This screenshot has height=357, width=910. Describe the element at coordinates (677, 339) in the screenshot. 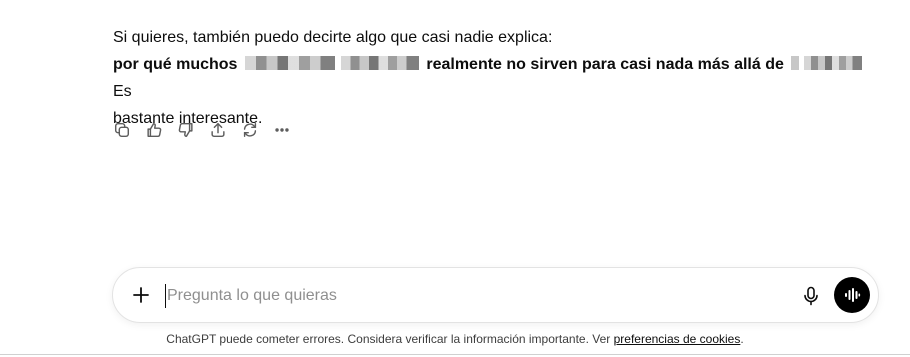

I see `cookie-preferences-link: preferencias de cookies` at that location.